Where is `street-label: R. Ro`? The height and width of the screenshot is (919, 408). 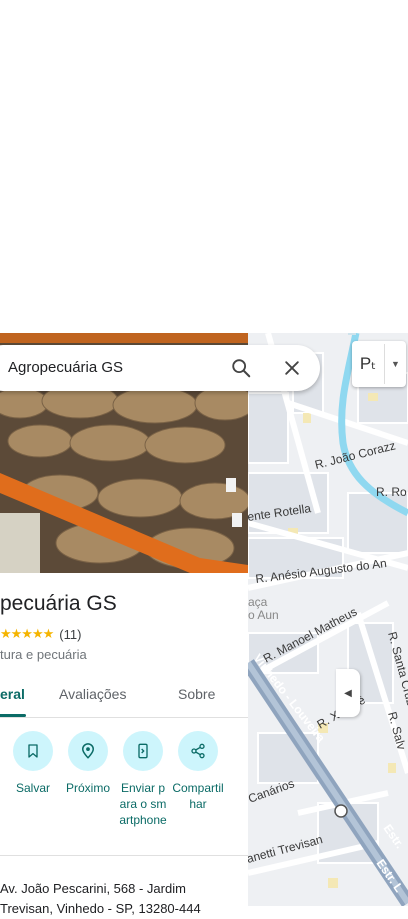 street-label: R. Ro is located at coordinates (391, 492).